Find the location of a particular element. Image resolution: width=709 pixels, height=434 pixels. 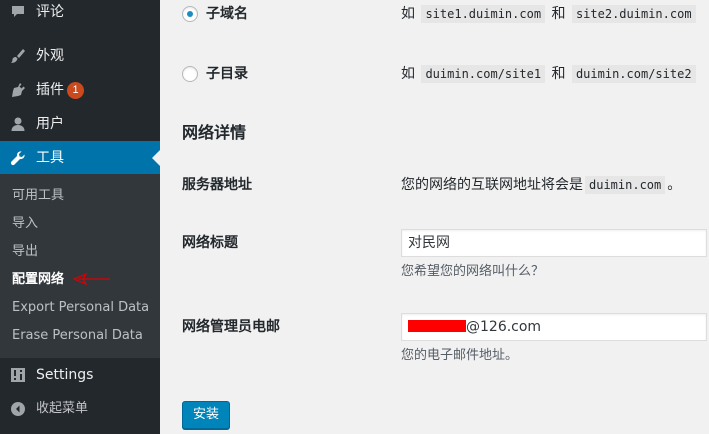

menu-label: 收起菜单 is located at coordinates (62, 408).